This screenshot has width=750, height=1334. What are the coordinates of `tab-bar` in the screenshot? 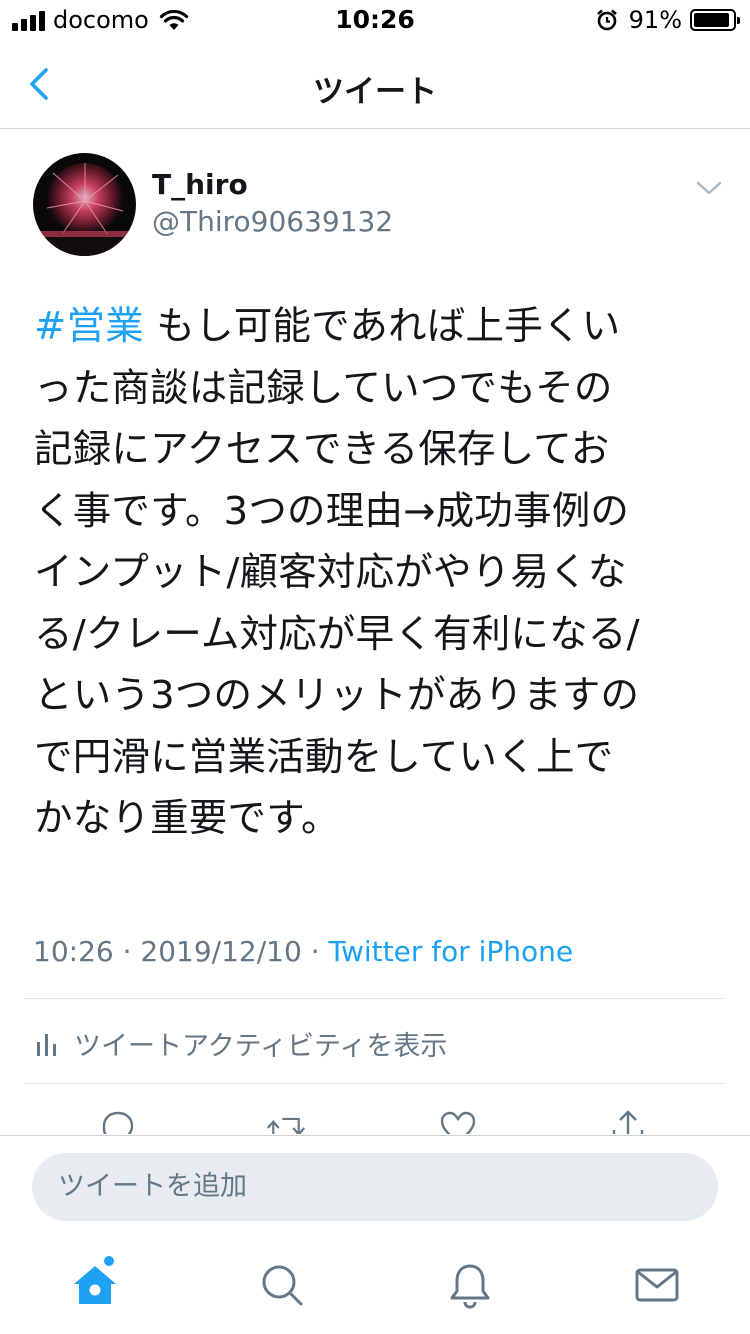 It's located at (375, 1285).